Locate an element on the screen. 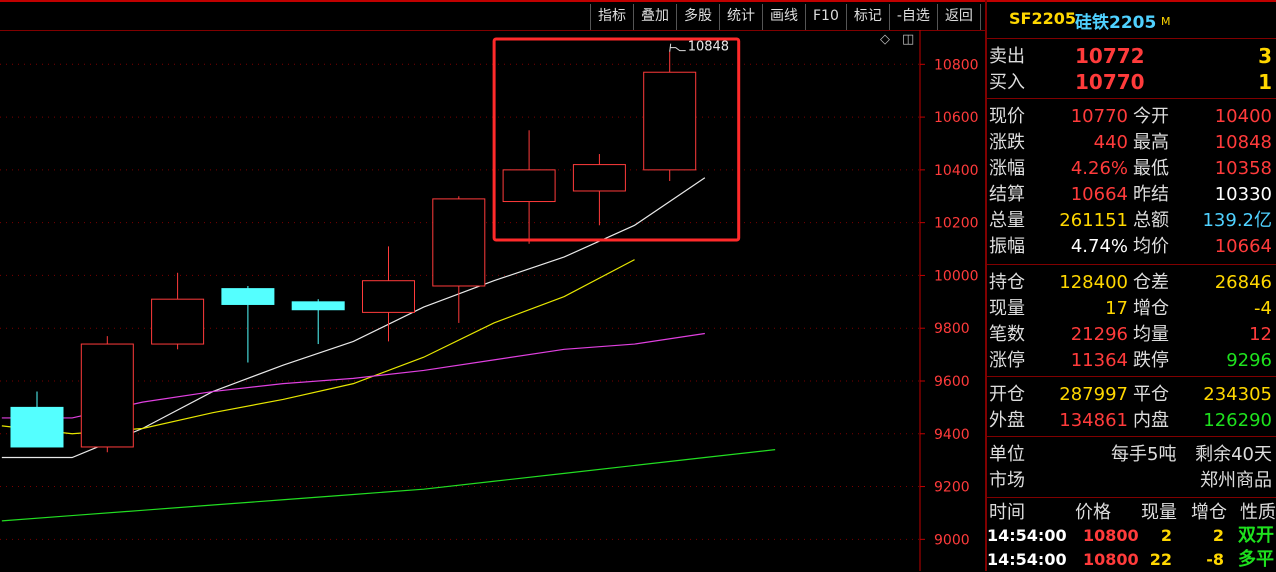  tick-oi: 2 is located at coordinates (1218, 535).